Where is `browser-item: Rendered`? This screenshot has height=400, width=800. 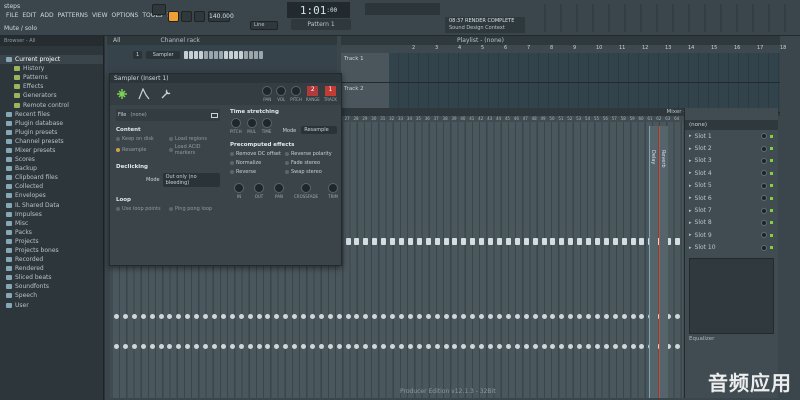
browser-item: Rendered is located at coordinates (51, 268).